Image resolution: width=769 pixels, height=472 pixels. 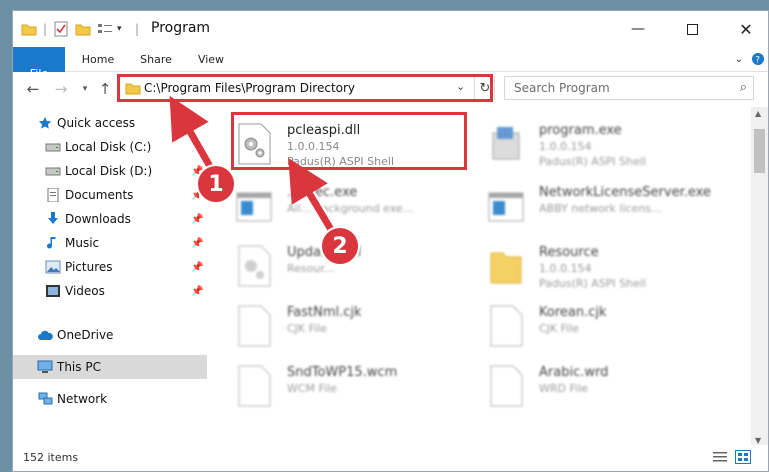 I want to click on step-badge-1: 1, so click(x=216, y=184).